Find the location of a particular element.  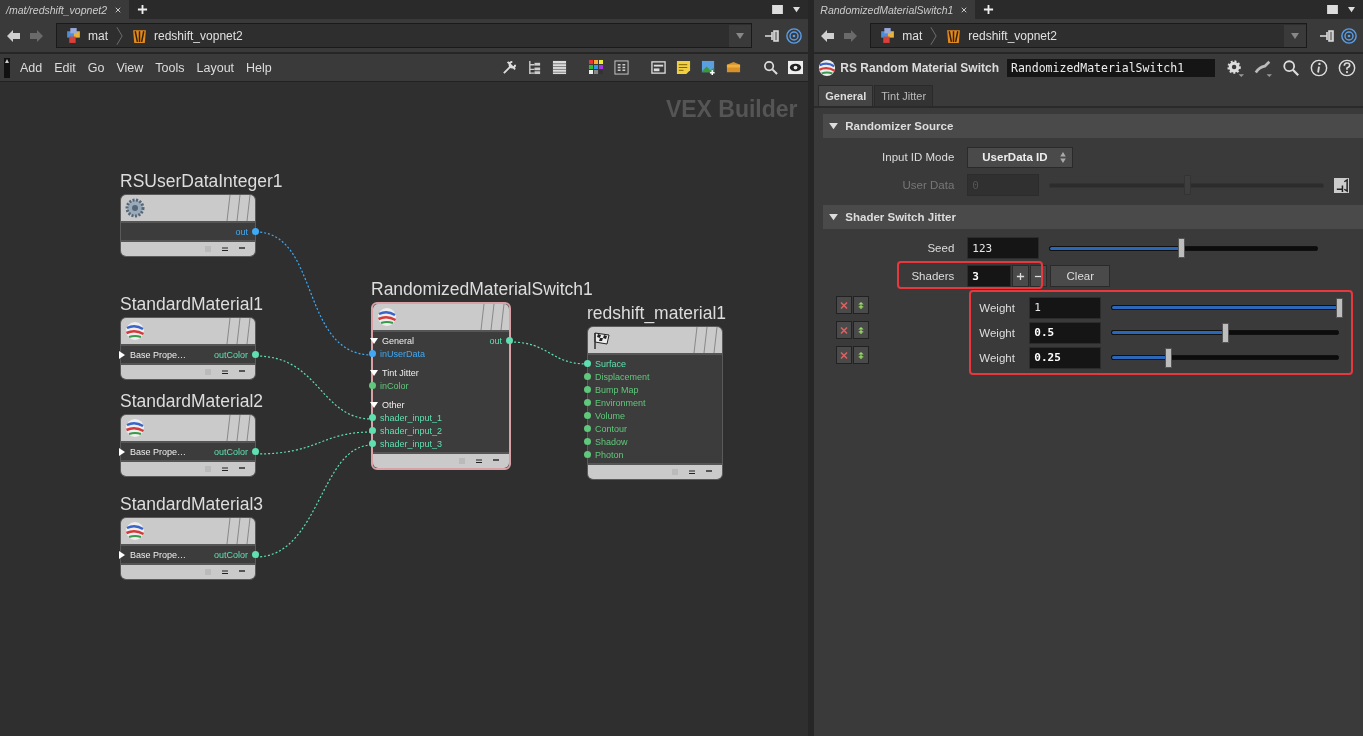

dropdown-menu: UserData ID is located at coordinates (1020, 157).